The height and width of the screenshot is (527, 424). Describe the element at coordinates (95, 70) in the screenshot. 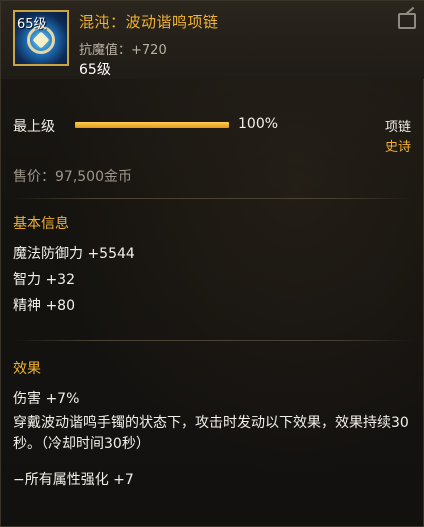

I see `item-level: 65级` at that location.